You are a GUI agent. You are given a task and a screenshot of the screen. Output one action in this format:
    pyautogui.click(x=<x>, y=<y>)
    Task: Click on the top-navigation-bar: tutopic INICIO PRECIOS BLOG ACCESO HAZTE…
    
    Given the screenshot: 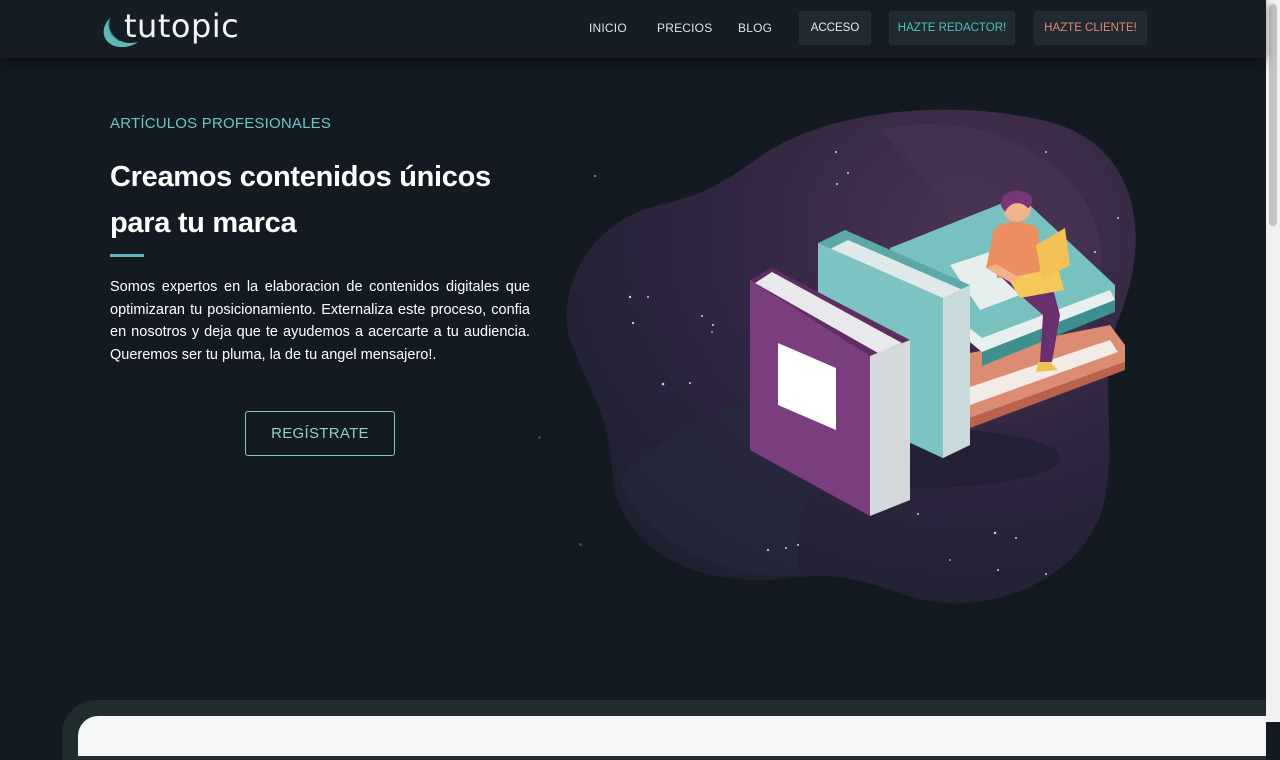 What is the action you would take?
    pyautogui.click(x=633, y=29)
    